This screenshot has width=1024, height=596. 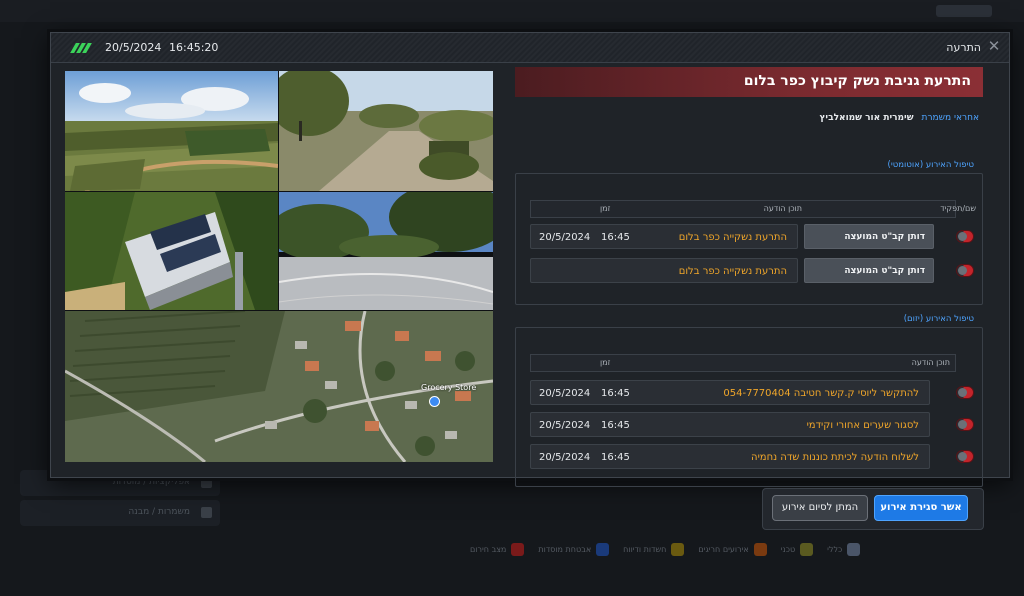 I want to click on camera-tile-path, so click(x=386, y=131).